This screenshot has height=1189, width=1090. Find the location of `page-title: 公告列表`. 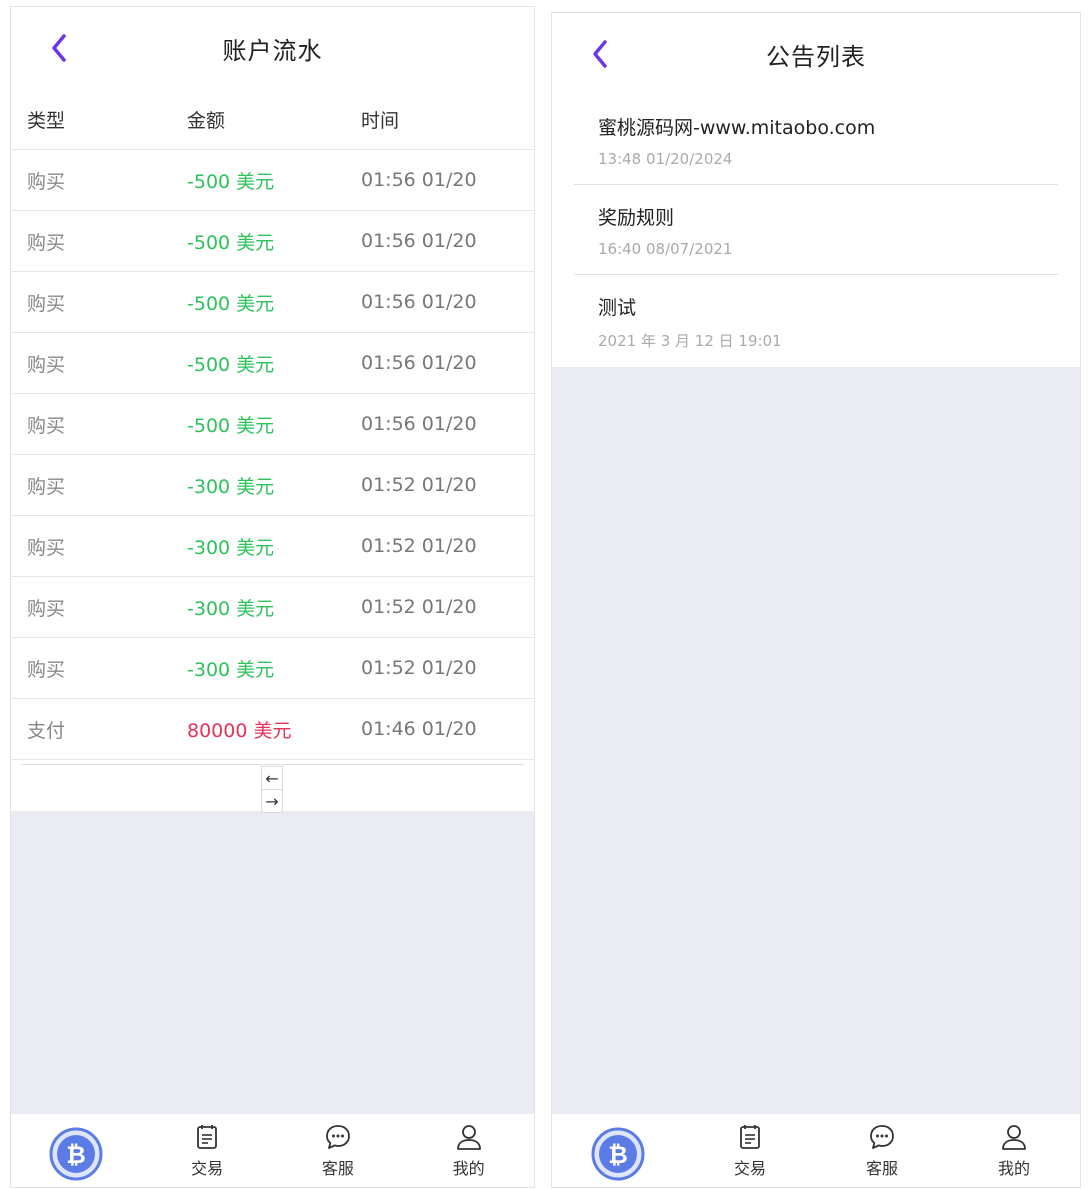

page-title: 公告列表 is located at coordinates (816, 56).